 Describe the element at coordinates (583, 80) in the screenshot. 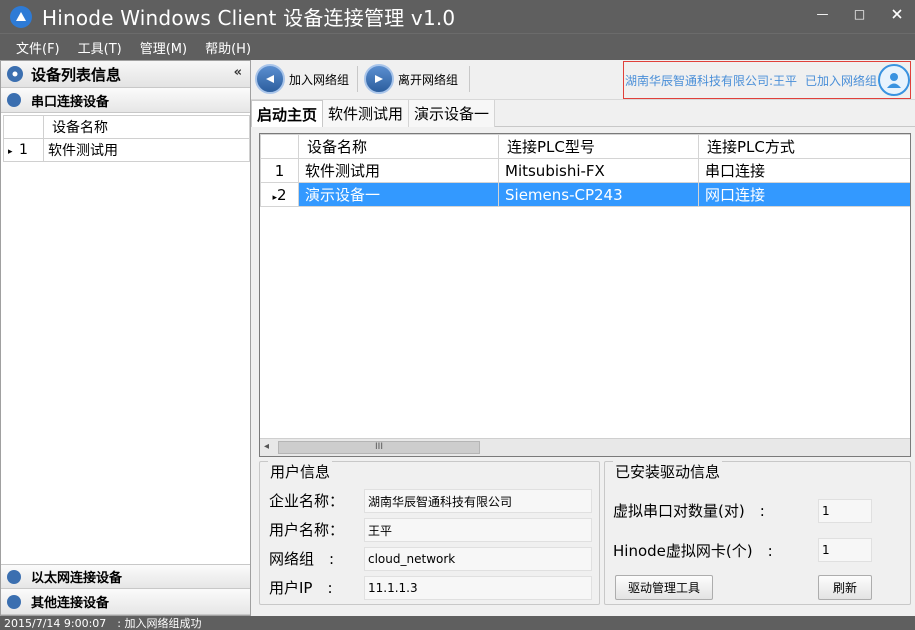

I see `toolbar: 加入网络组 离开网络组 湖南华辰智通科技有限公司:王平 已加入网络组` at that location.